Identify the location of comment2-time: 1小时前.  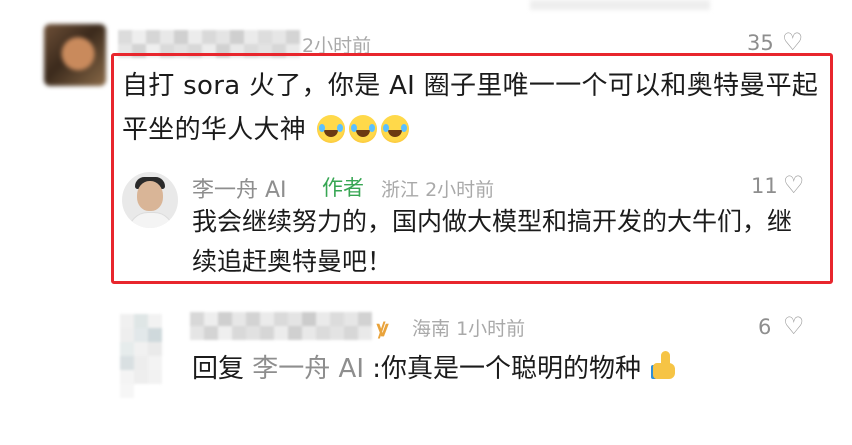
(491, 329).